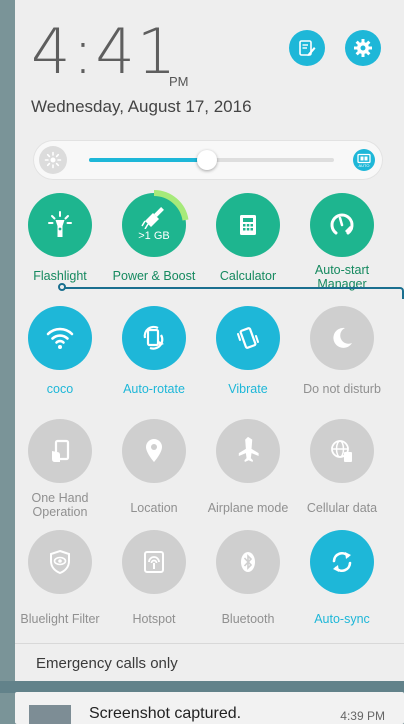 Image resolution: width=404 pixels, height=724 pixels. Describe the element at coordinates (7, 362) in the screenshot. I see `home-screen-edge` at that location.